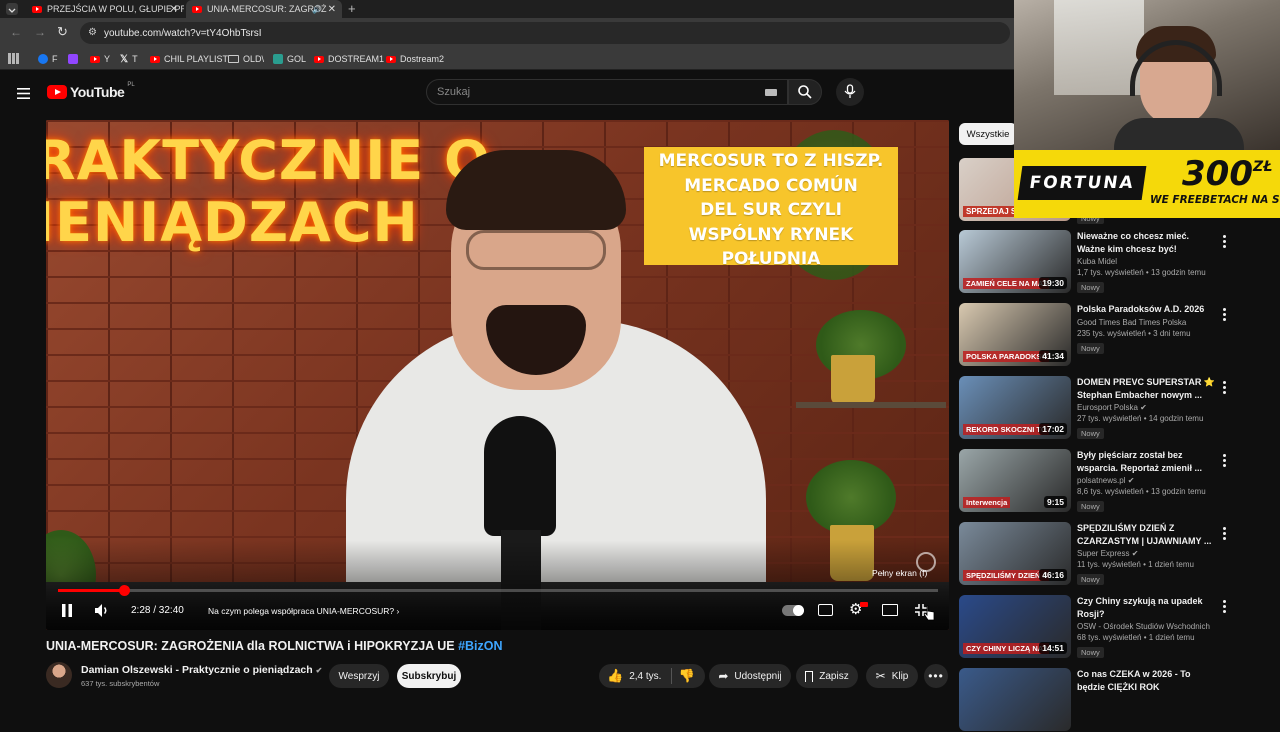 The image size is (1280, 732). What do you see at coordinates (805, 92) in the screenshot?
I see `search-button` at bounding box center [805, 92].